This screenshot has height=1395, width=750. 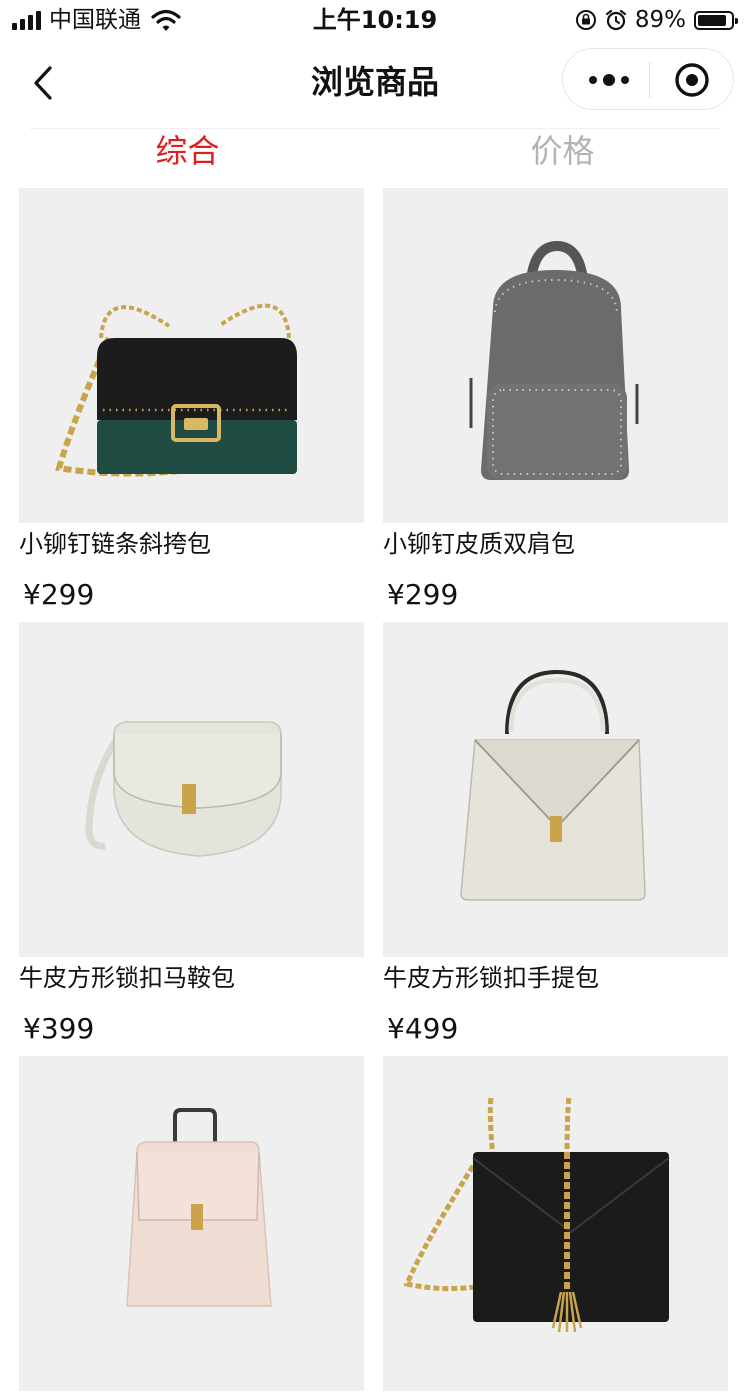 I want to click on saddle-bag-image, so click(x=183, y=788).